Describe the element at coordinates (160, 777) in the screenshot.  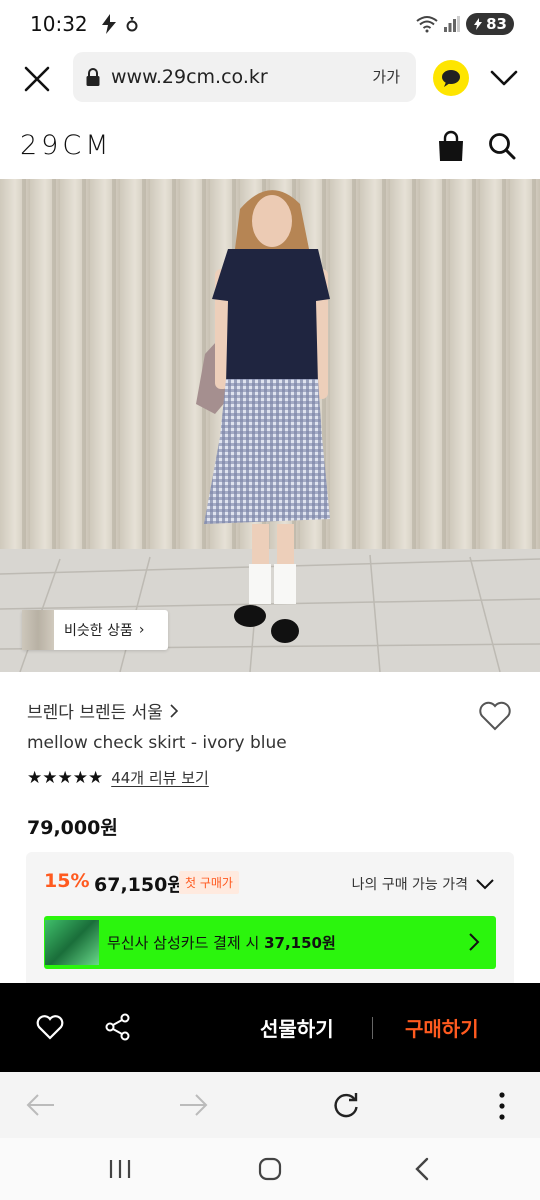
I see `review-link: 44개 리뷰 보기` at that location.